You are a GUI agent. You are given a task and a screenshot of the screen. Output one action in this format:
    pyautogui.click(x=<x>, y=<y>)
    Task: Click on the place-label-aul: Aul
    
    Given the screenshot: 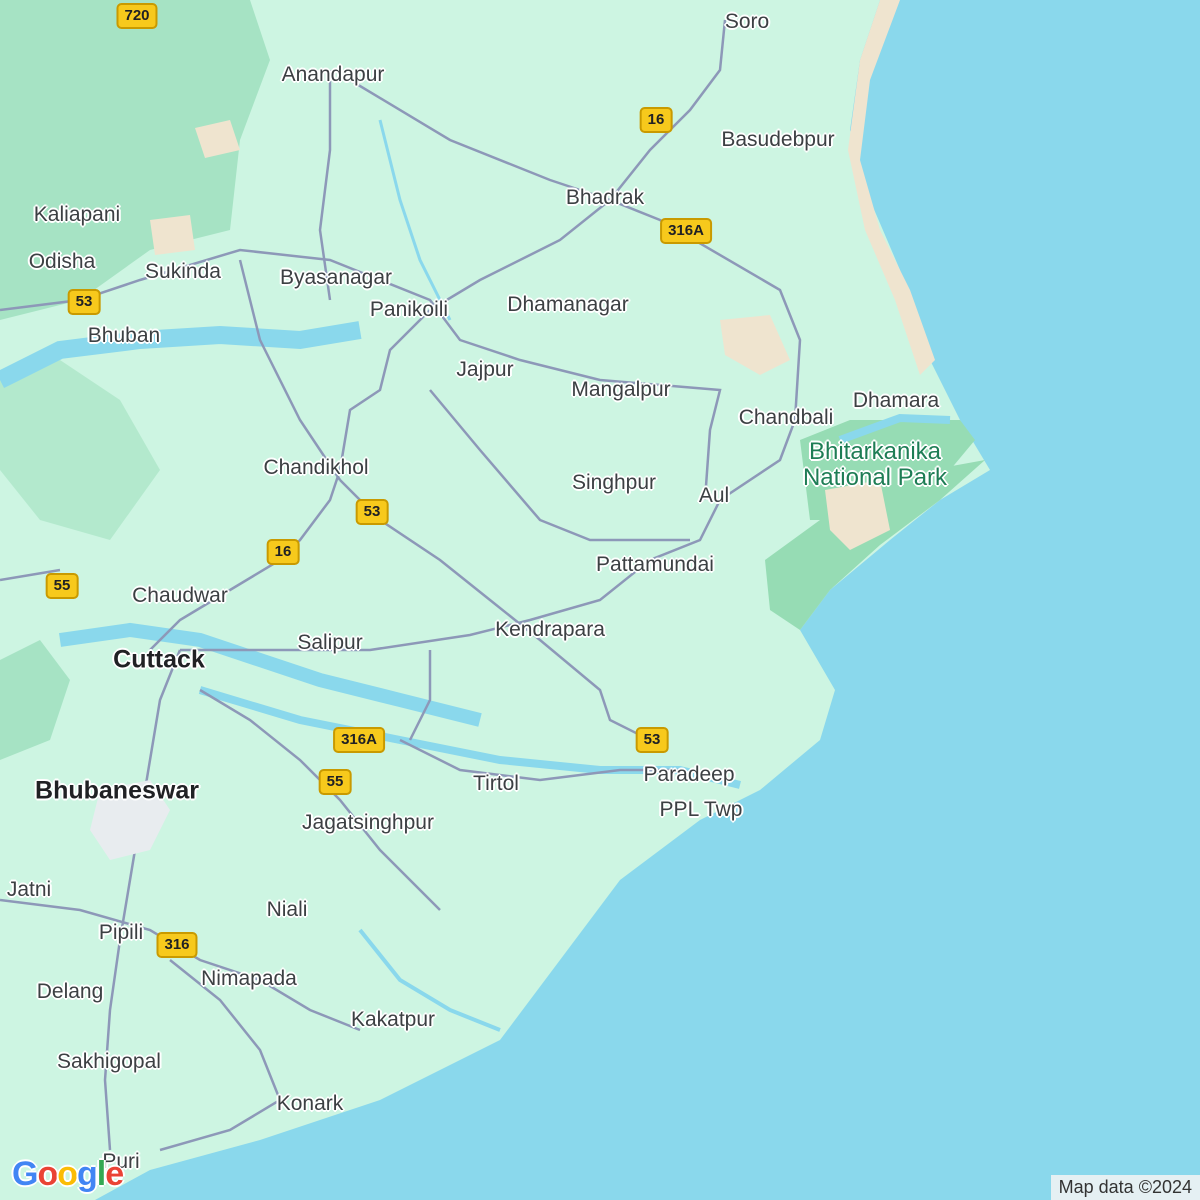 What is the action you would take?
    pyautogui.click(x=714, y=496)
    